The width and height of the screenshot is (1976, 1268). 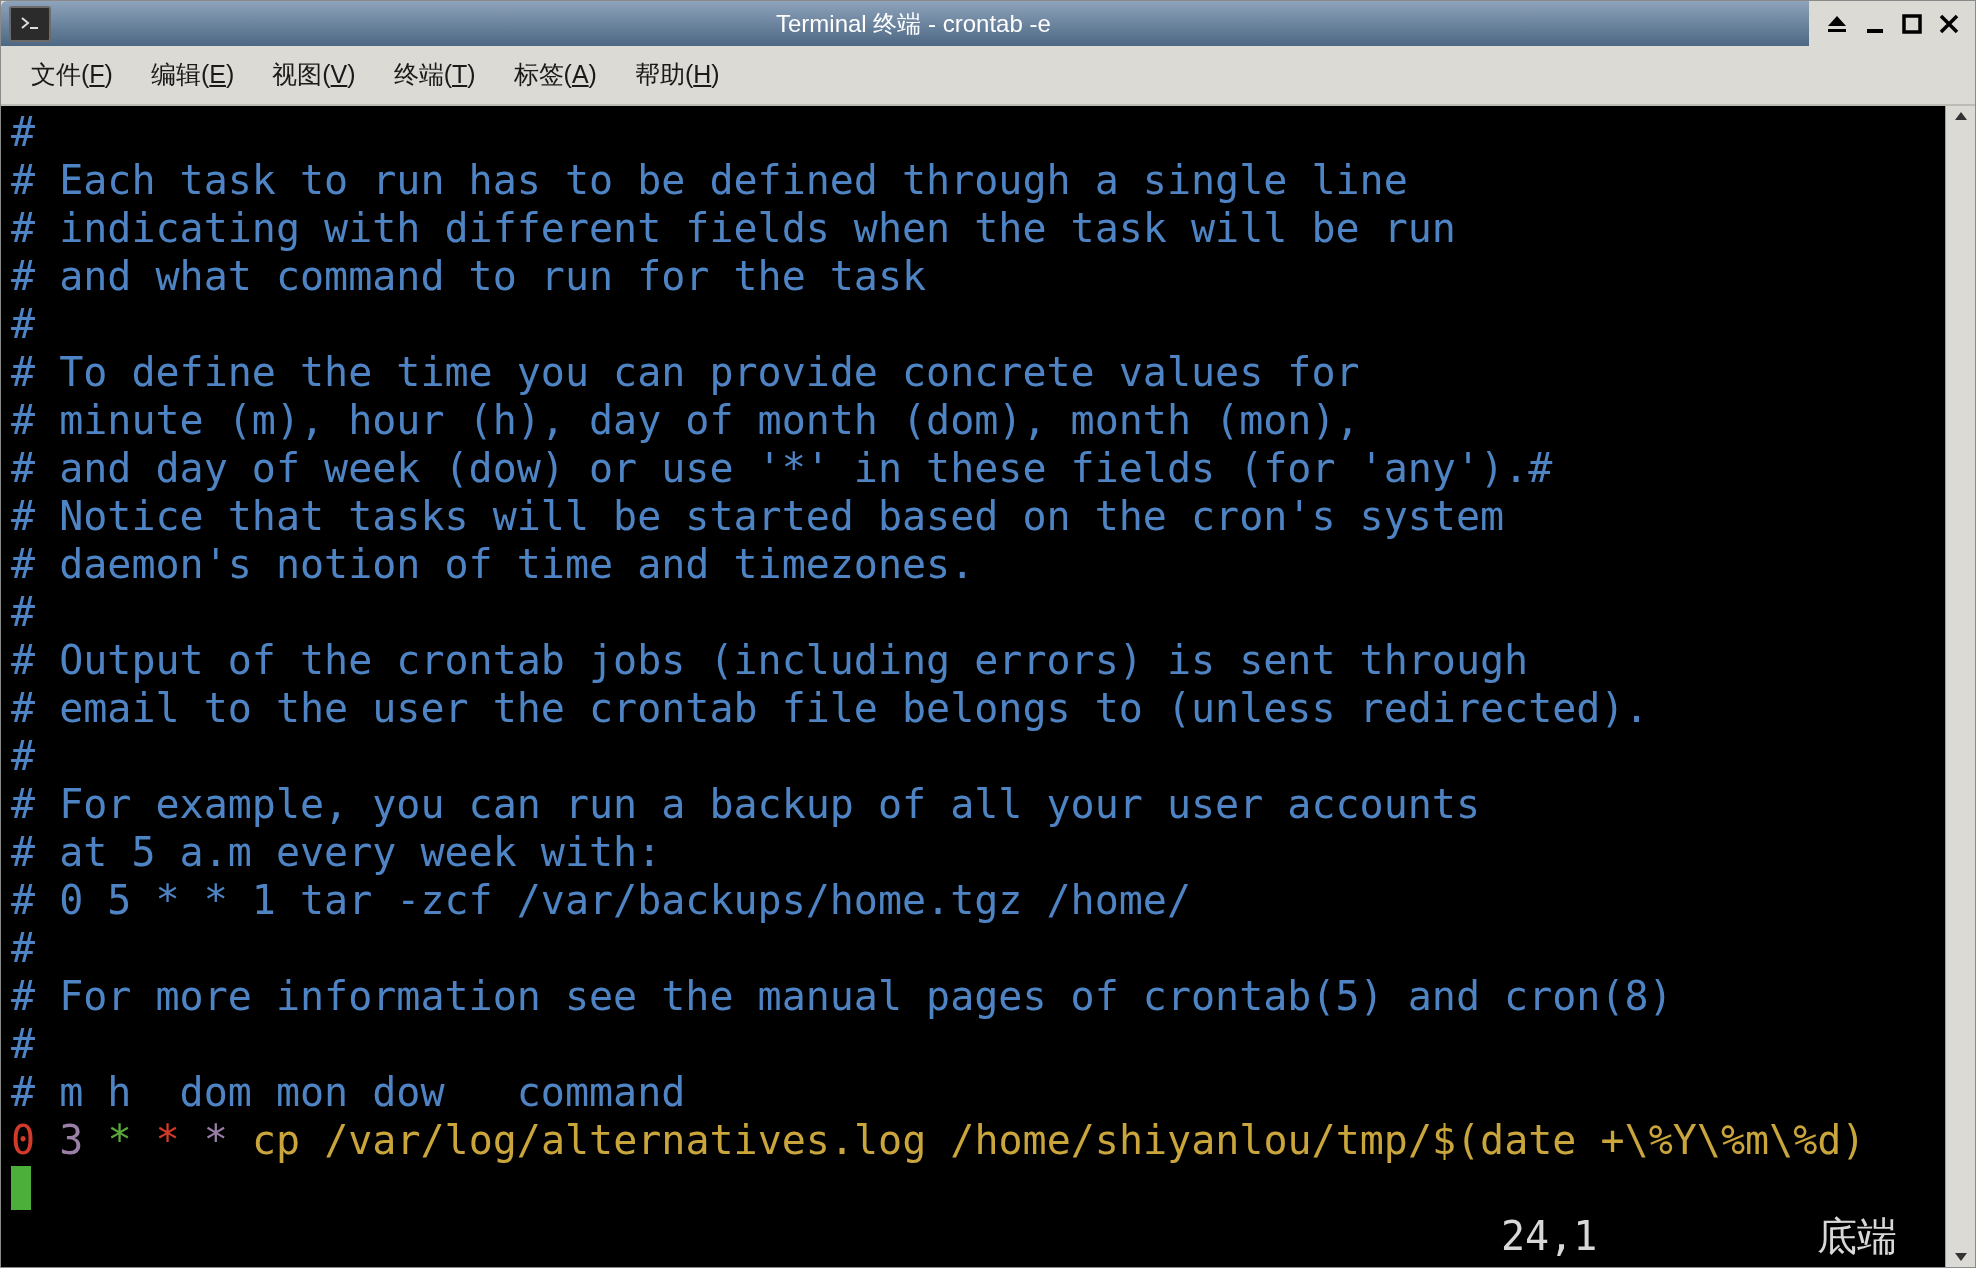 I want to click on comment-line: # indicating with different fields when the task will be run, so click(x=733, y=228).